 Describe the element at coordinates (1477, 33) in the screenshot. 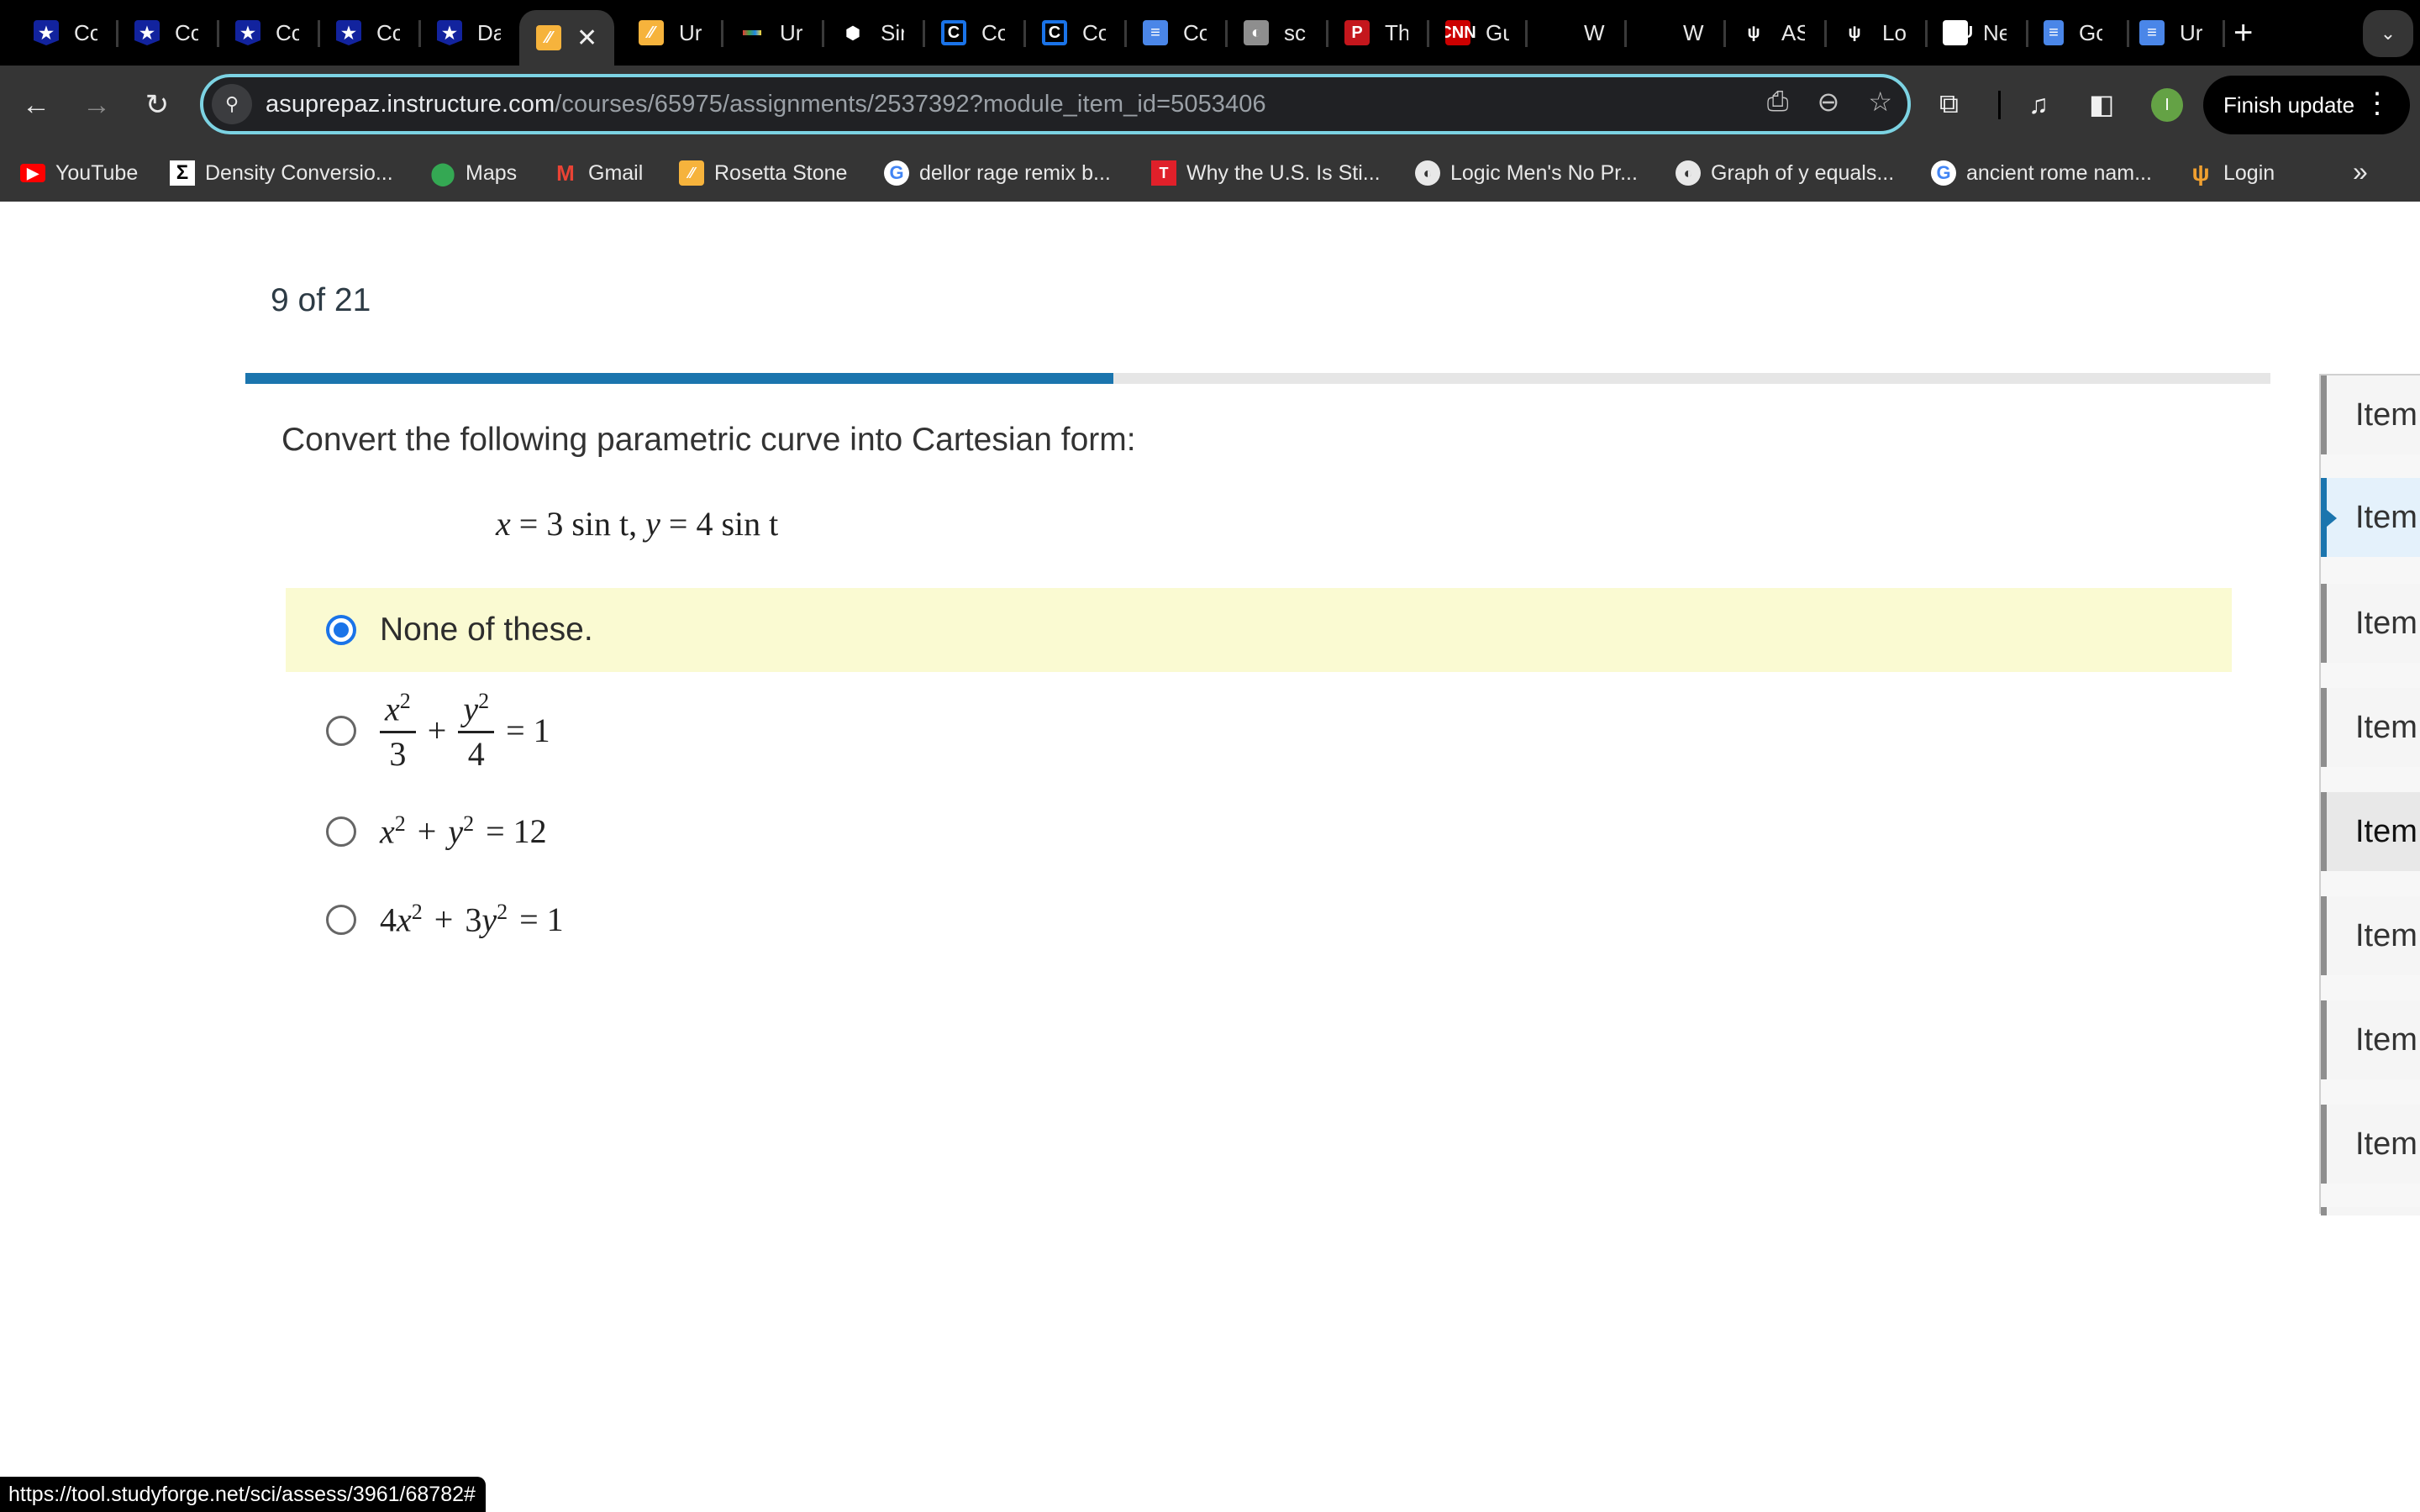

I see `browser-tab: CNN Gu` at that location.